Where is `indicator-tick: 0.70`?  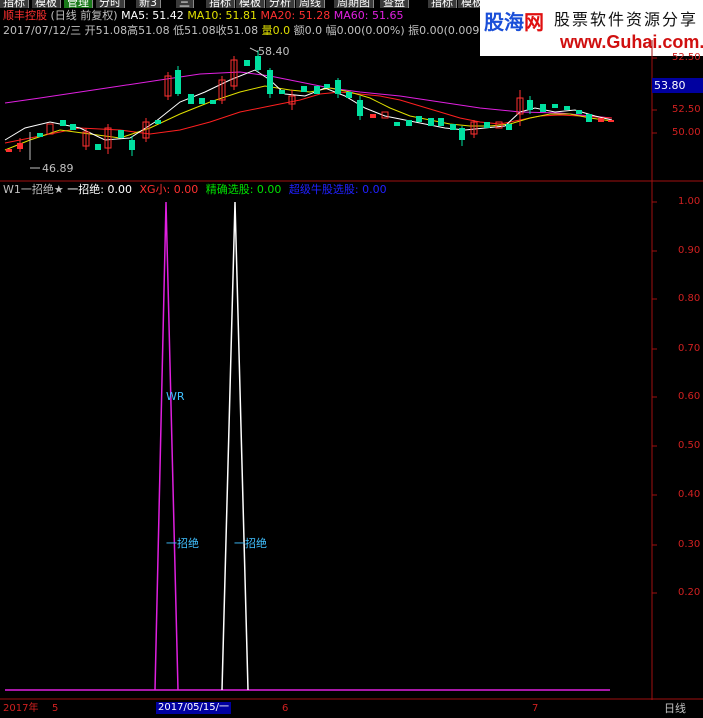 indicator-tick: 0.70 is located at coordinates (689, 348).